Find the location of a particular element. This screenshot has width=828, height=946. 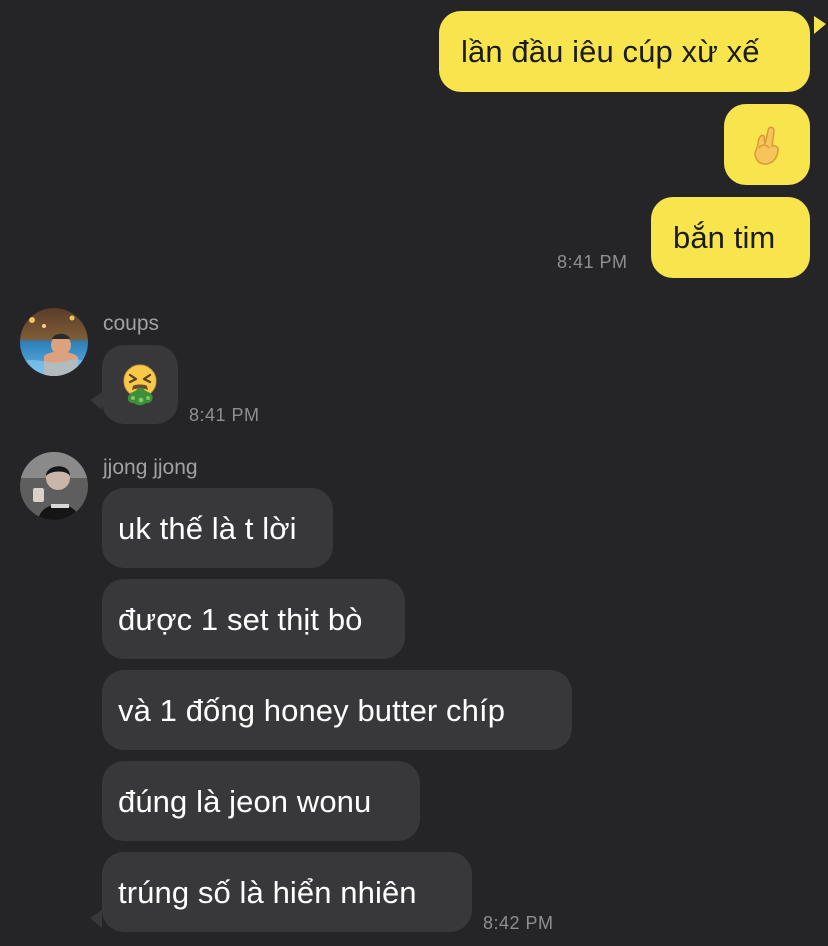

outgoing-emoji-message is located at coordinates (767, 144).